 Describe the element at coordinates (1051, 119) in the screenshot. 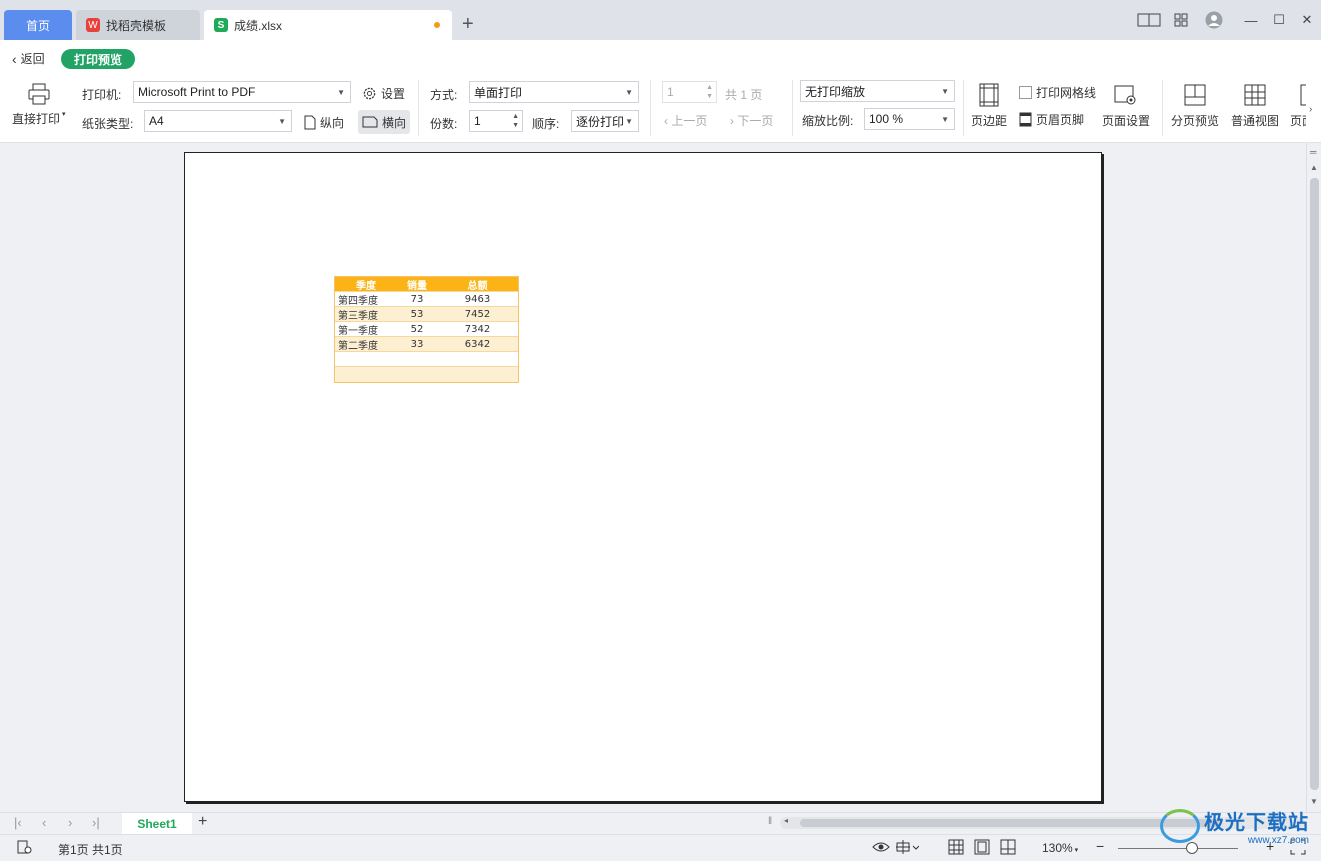

I see `header-footer-button: 页眉页脚` at that location.